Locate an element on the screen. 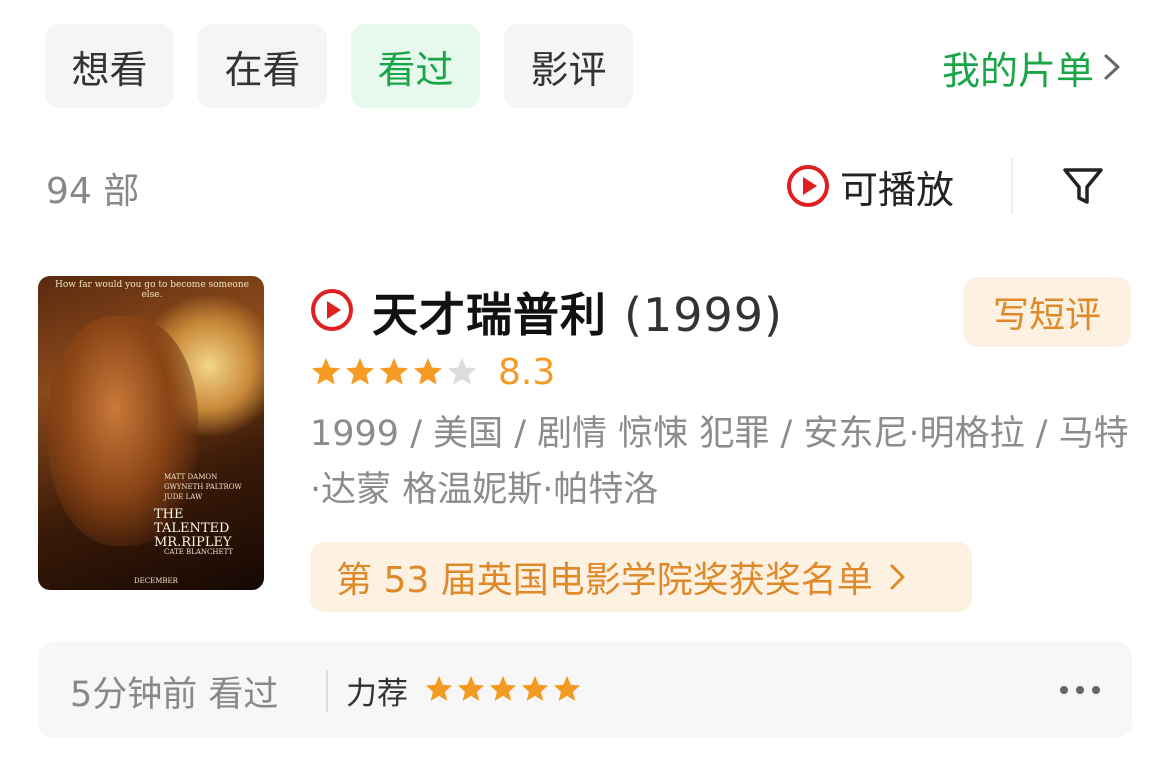  more-dots-icon is located at coordinates (1080, 690).